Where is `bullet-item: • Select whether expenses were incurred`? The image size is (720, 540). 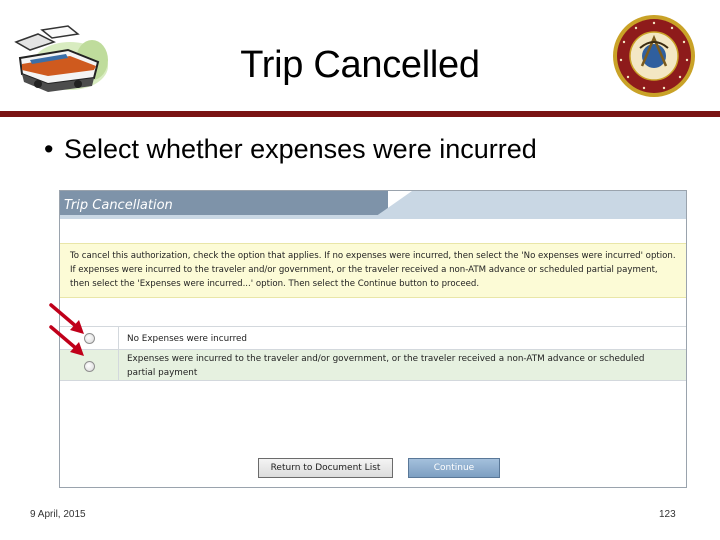 bullet-item: • Select whether expenses were incurred is located at coordinates (290, 149).